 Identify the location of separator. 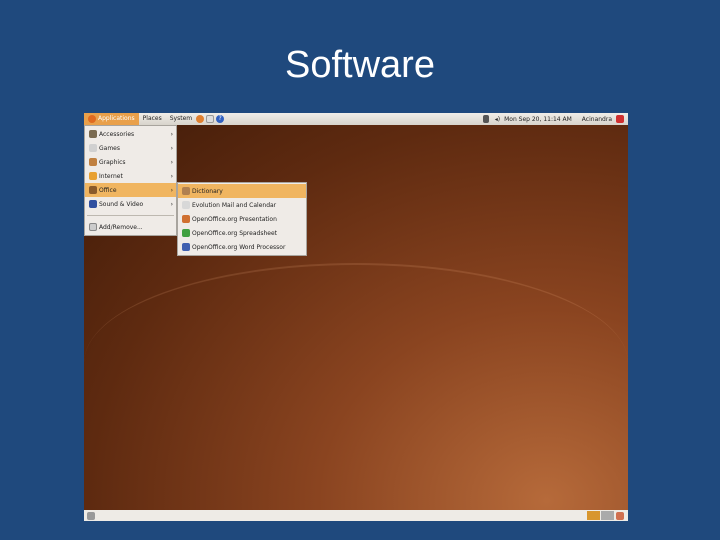
(130, 215).